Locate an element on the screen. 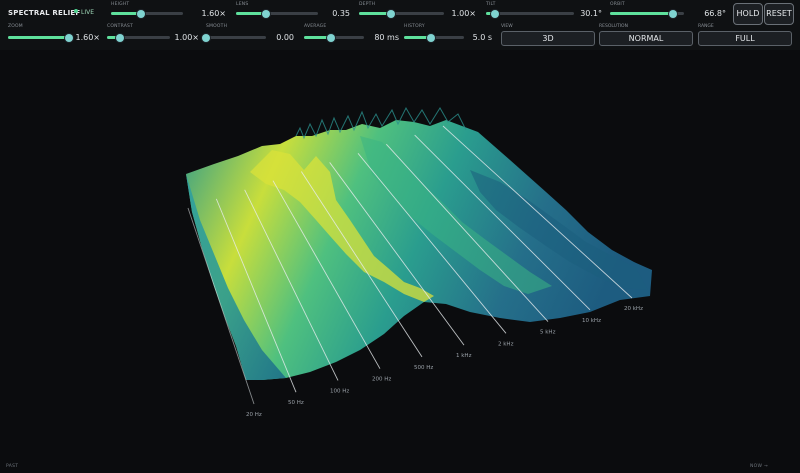 The height and width of the screenshot is (473, 800). lens-slider-thumb is located at coordinates (266, 13).